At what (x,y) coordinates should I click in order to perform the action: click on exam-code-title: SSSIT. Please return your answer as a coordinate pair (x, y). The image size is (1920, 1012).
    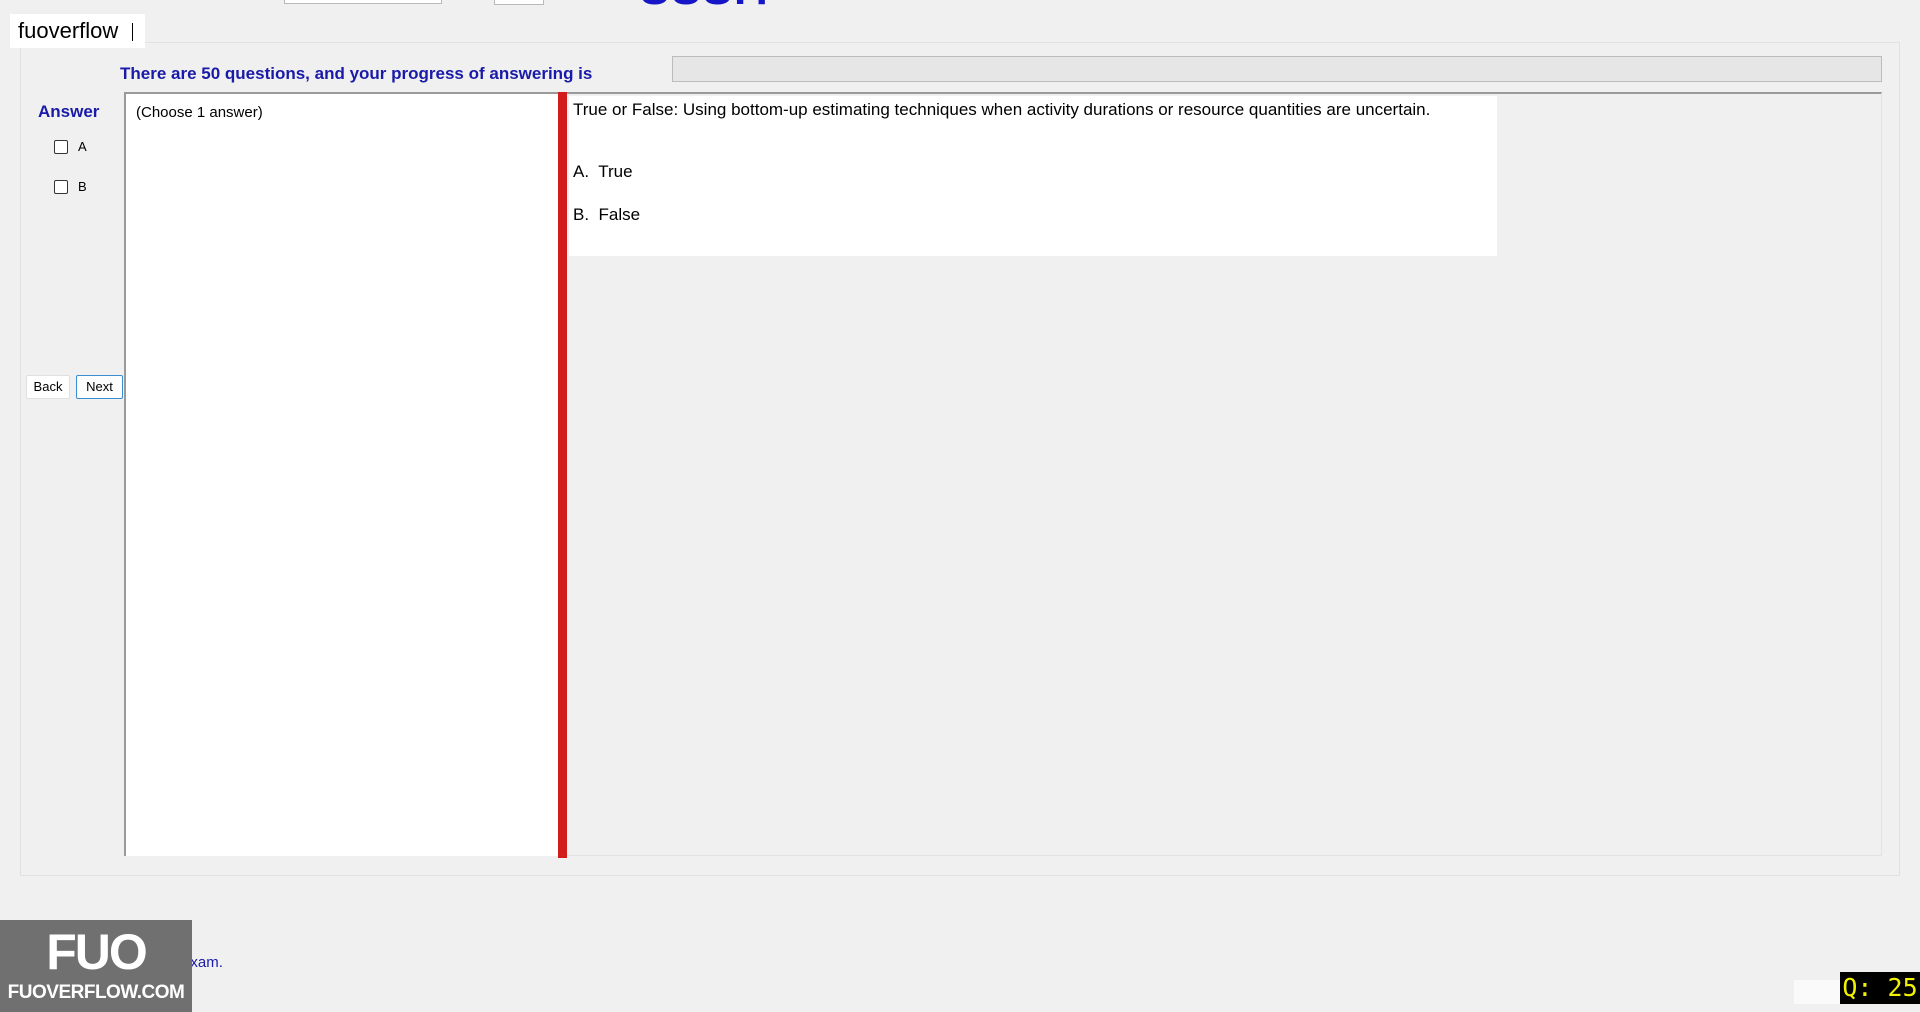
    Looking at the image, I should click on (708, 5).